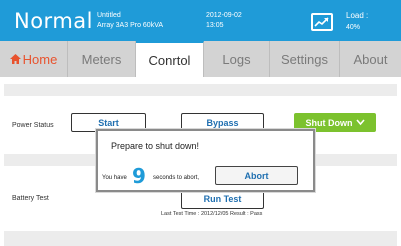 This screenshot has height=246, width=401. Describe the element at coordinates (256, 175) in the screenshot. I see `abort-button: Abort` at that location.